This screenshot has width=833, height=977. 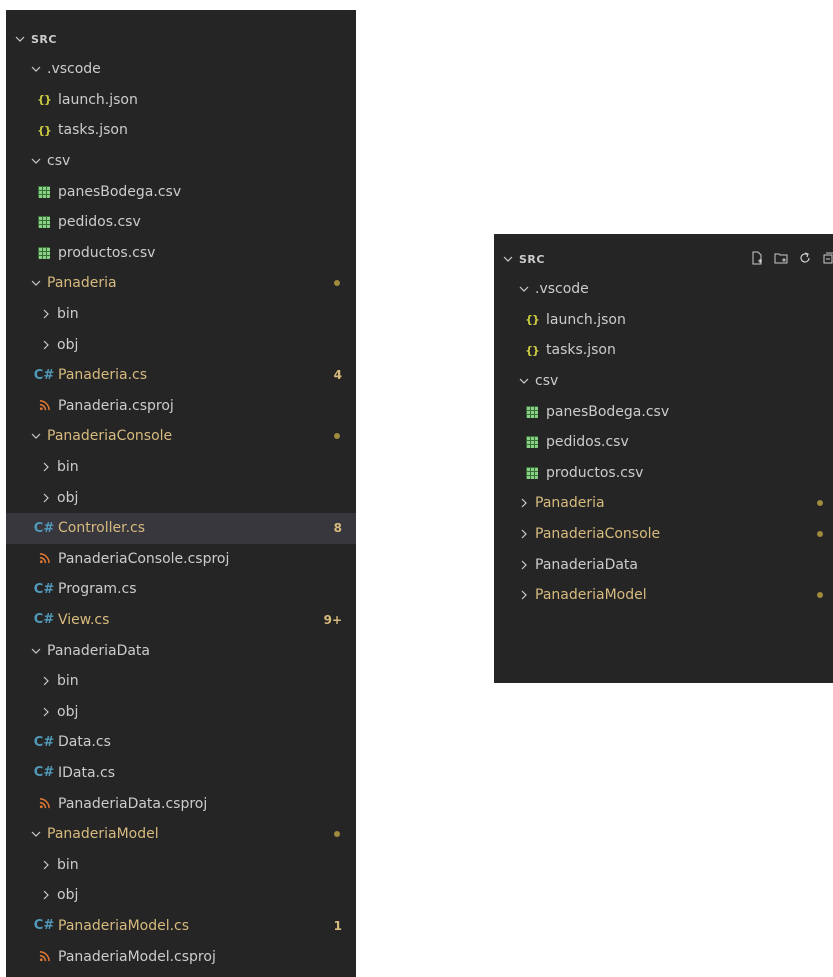 What do you see at coordinates (181, 773) in the screenshot?
I see `tree-file: C# IData.cs` at bounding box center [181, 773].